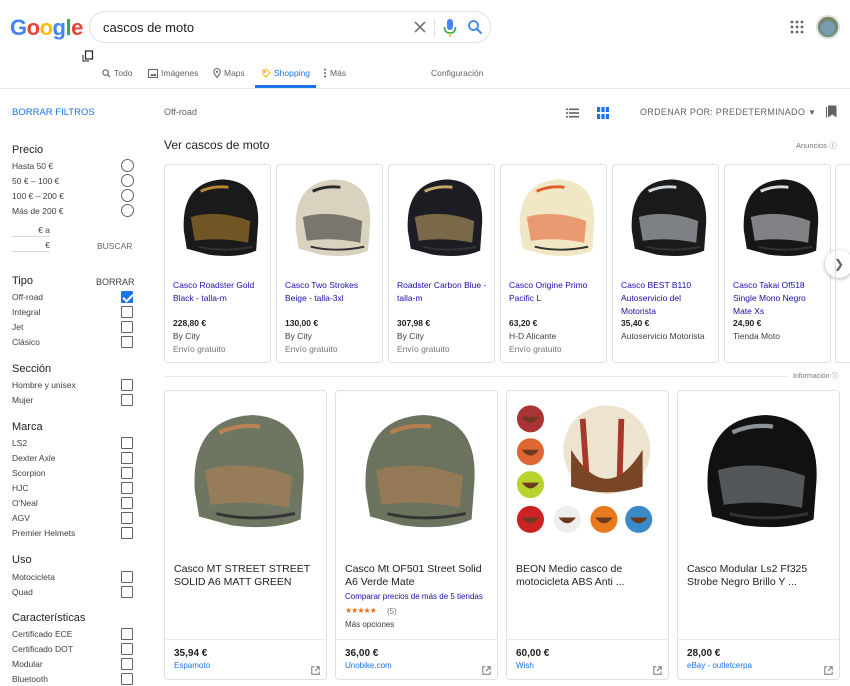  I want to click on microphone-icon, so click(450, 28).